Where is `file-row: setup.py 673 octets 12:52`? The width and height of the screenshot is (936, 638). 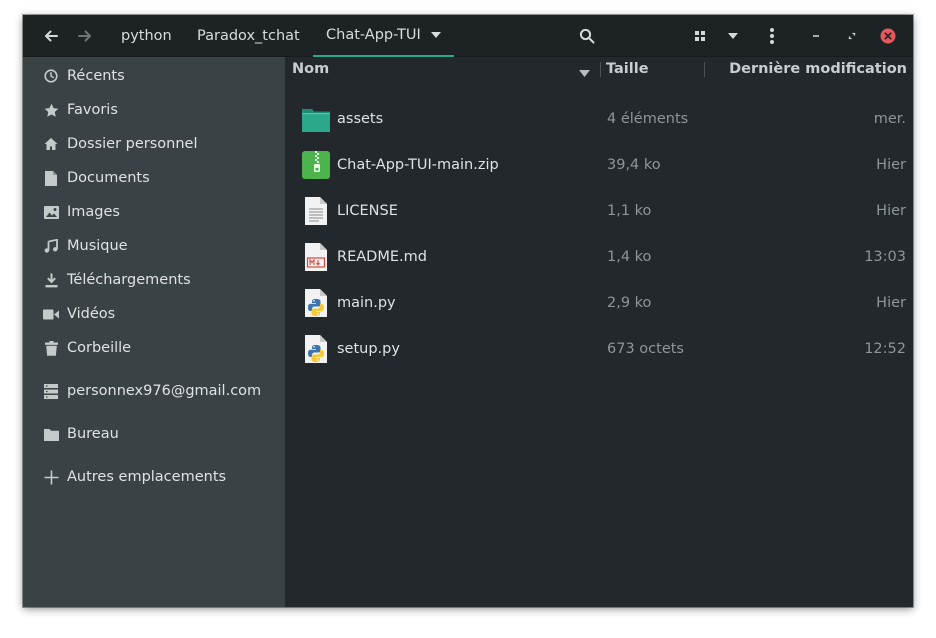 file-row: setup.py 673 octets 12:52 is located at coordinates (599, 349).